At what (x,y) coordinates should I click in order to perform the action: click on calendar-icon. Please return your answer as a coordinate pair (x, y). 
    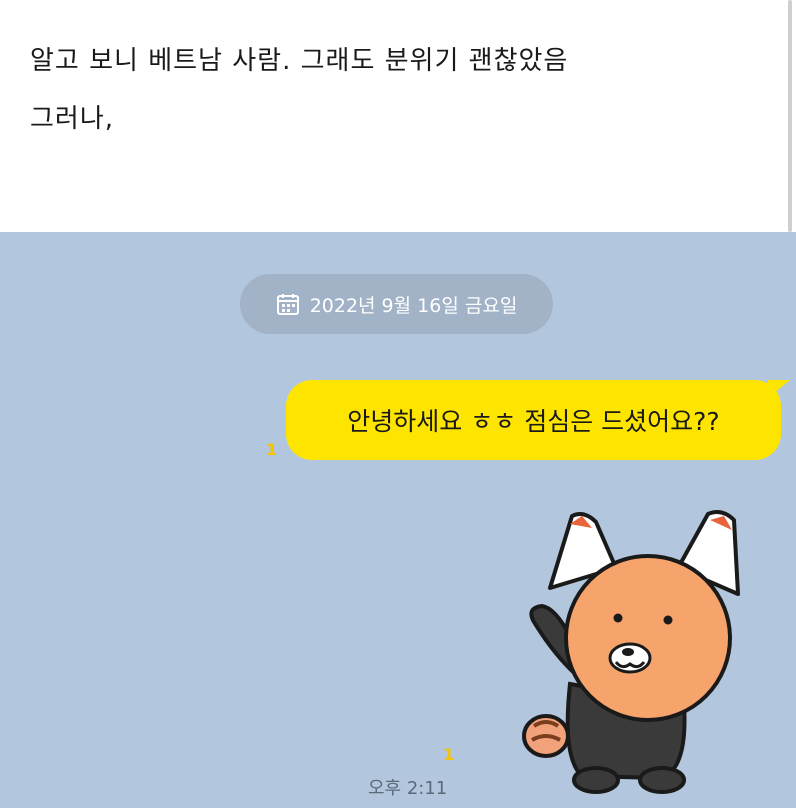
    Looking at the image, I should click on (287, 304).